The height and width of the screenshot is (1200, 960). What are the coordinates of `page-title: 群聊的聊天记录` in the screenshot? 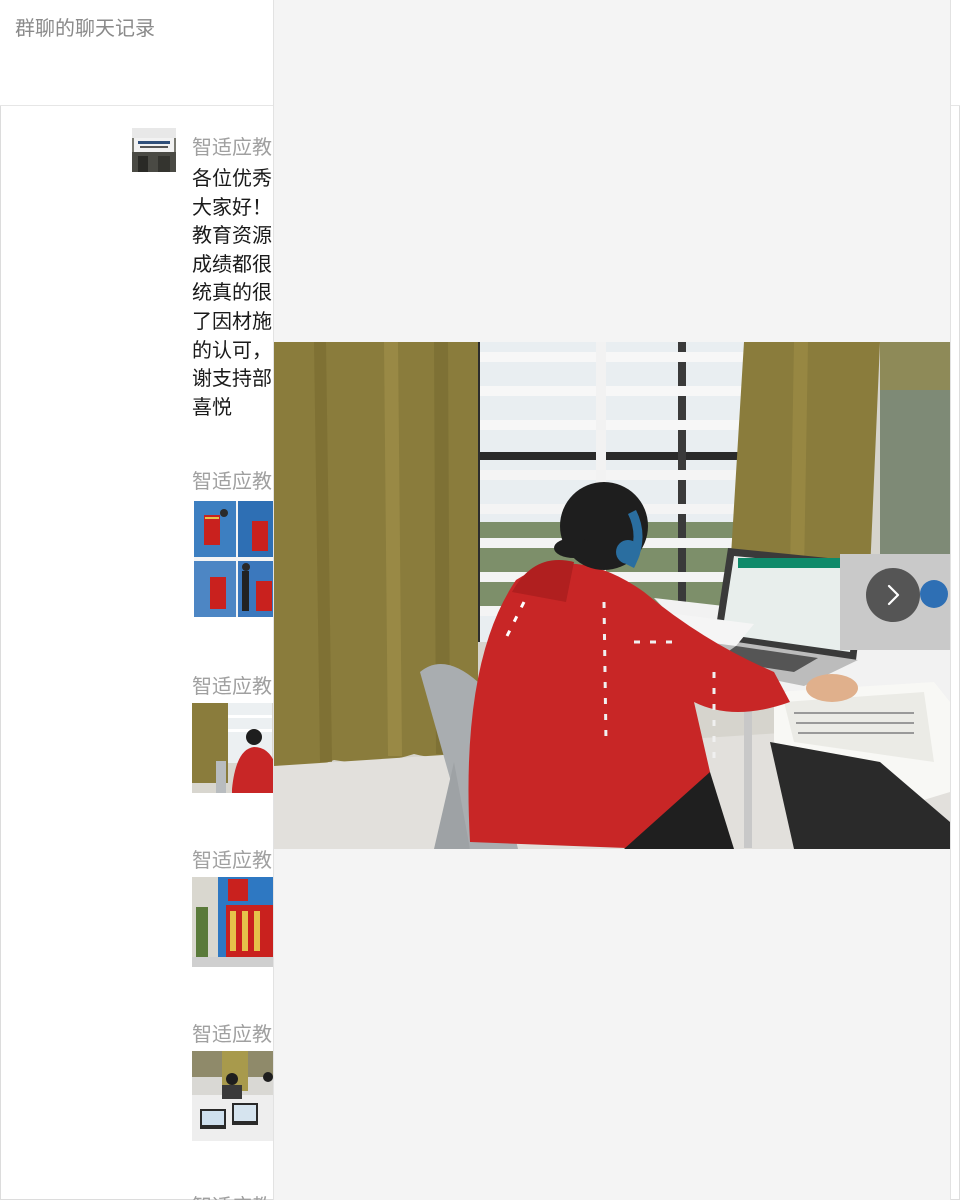 It's located at (85, 28).